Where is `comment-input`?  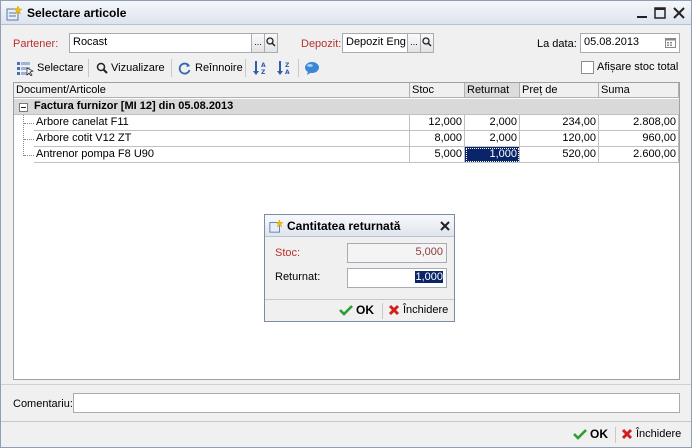 comment-input is located at coordinates (376, 403).